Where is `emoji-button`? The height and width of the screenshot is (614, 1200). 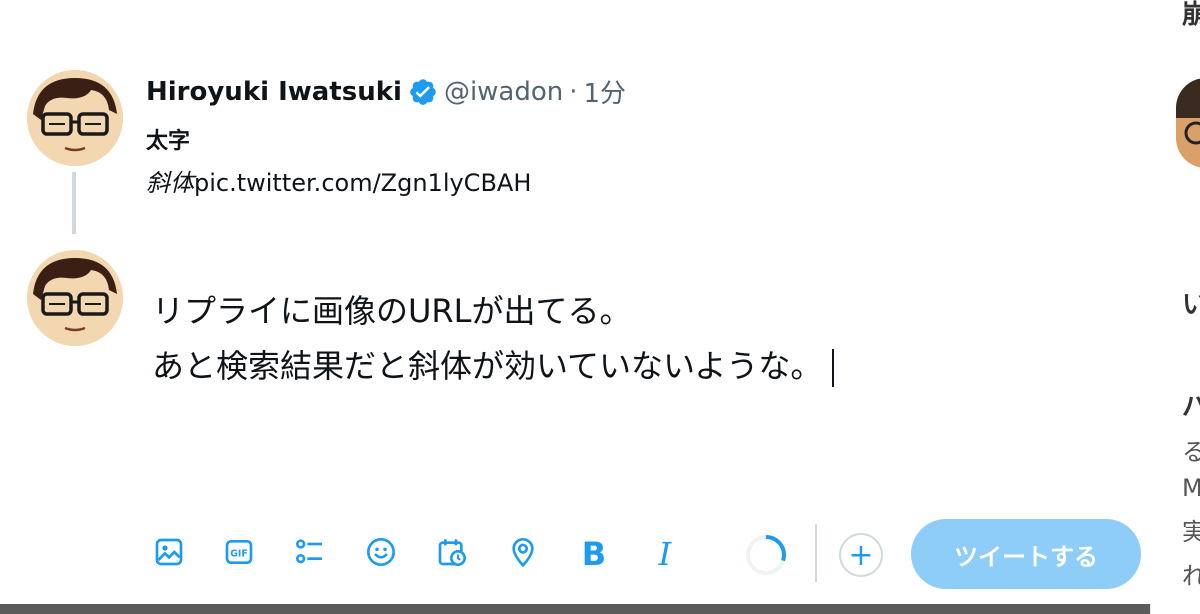 emoji-button is located at coordinates (381, 554).